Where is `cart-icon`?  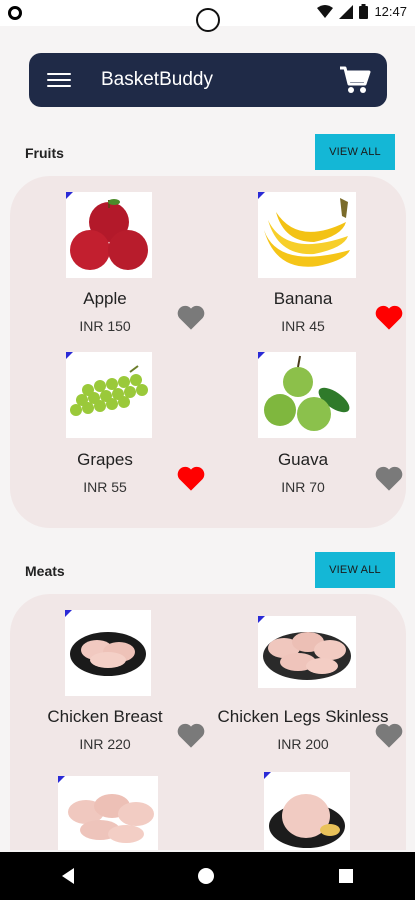 cart-icon is located at coordinates (355, 80).